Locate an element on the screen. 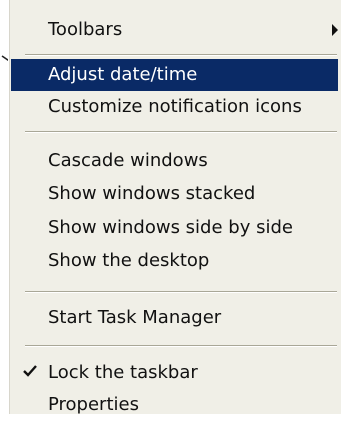 The height and width of the screenshot is (421, 341). menu-item-label: Cascade windows is located at coordinates (128, 160).